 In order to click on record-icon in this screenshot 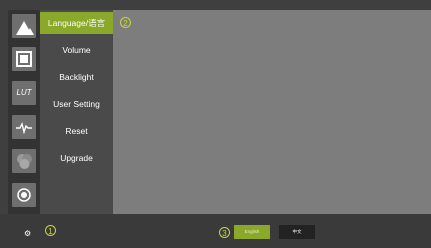, I will do `click(24, 195)`.